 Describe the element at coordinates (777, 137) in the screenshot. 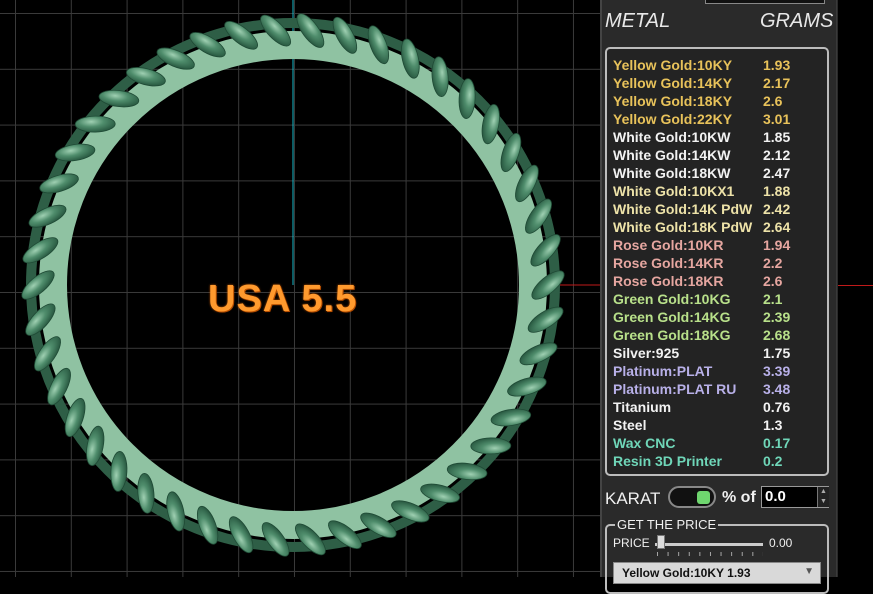

I see `metal-grams: 1.85` at that location.